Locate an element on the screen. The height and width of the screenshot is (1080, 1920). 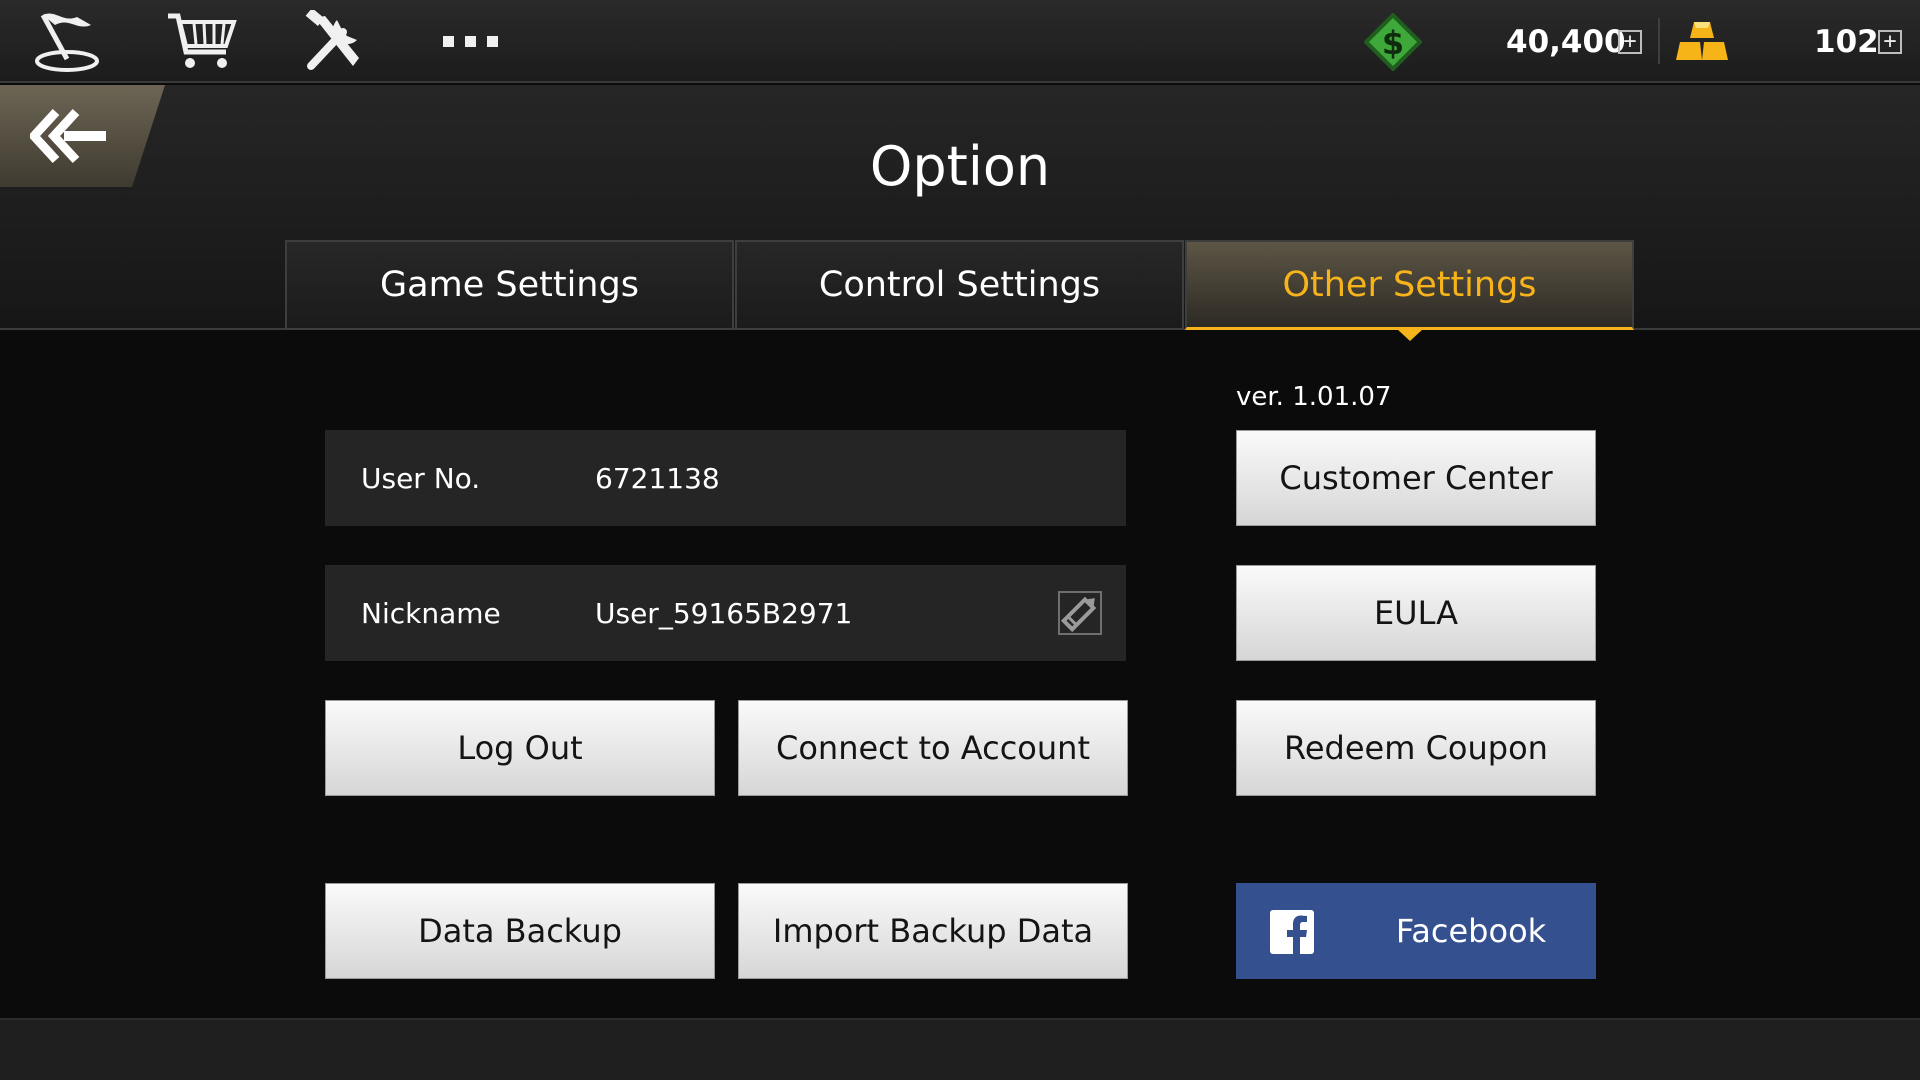
add-gold-button: + is located at coordinates (1890, 41).